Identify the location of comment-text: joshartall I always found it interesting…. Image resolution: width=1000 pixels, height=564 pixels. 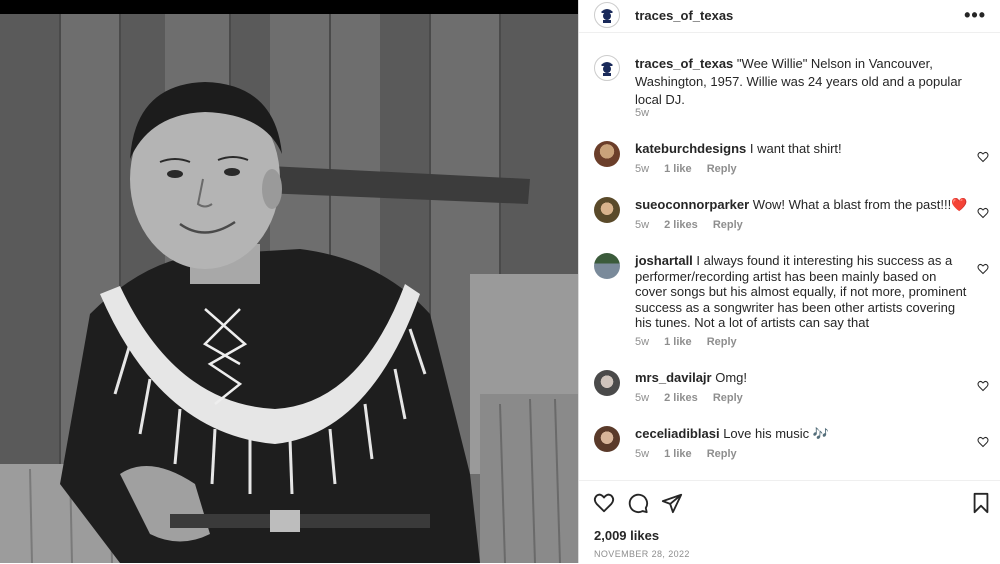
(801, 292).